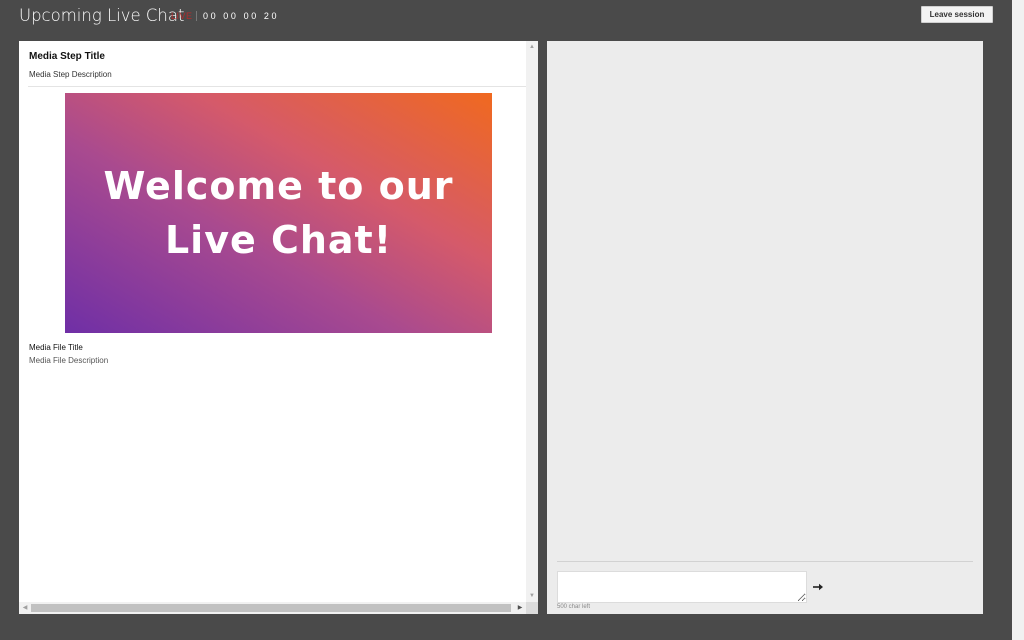 The width and height of the screenshot is (1024, 640). Describe the element at coordinates (70, 74) in the screenshot. I see `media-step-description: Media Step Description` at that location.